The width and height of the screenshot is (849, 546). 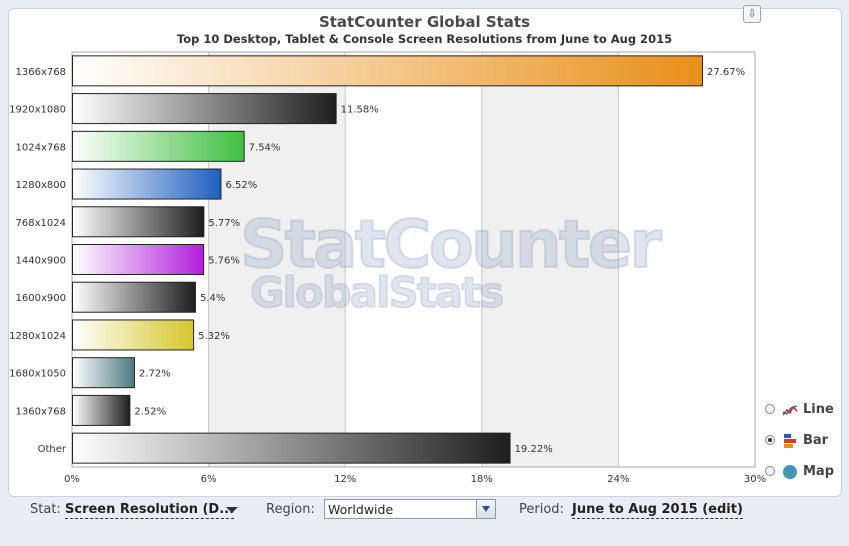 What do you see at coordinates (52, 449) in the screenshot?
I see `y-category-label: Other` at bounding box center [52, 449].